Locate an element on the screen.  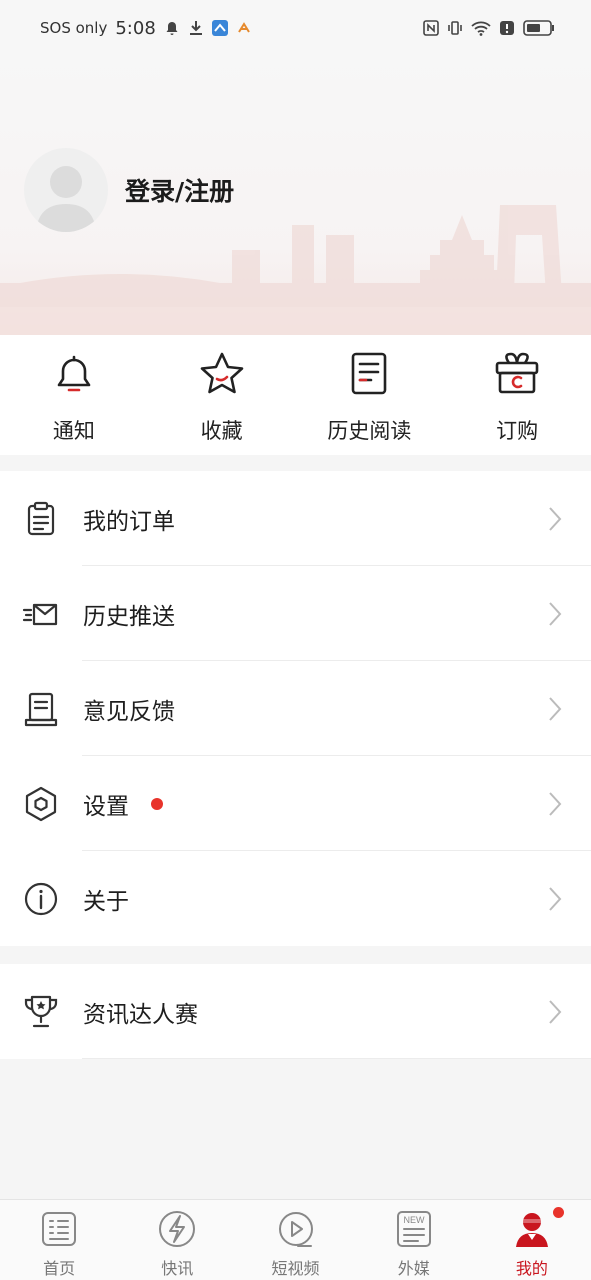
menu-item-settings: 设置 is located at coordinates (295, 803).